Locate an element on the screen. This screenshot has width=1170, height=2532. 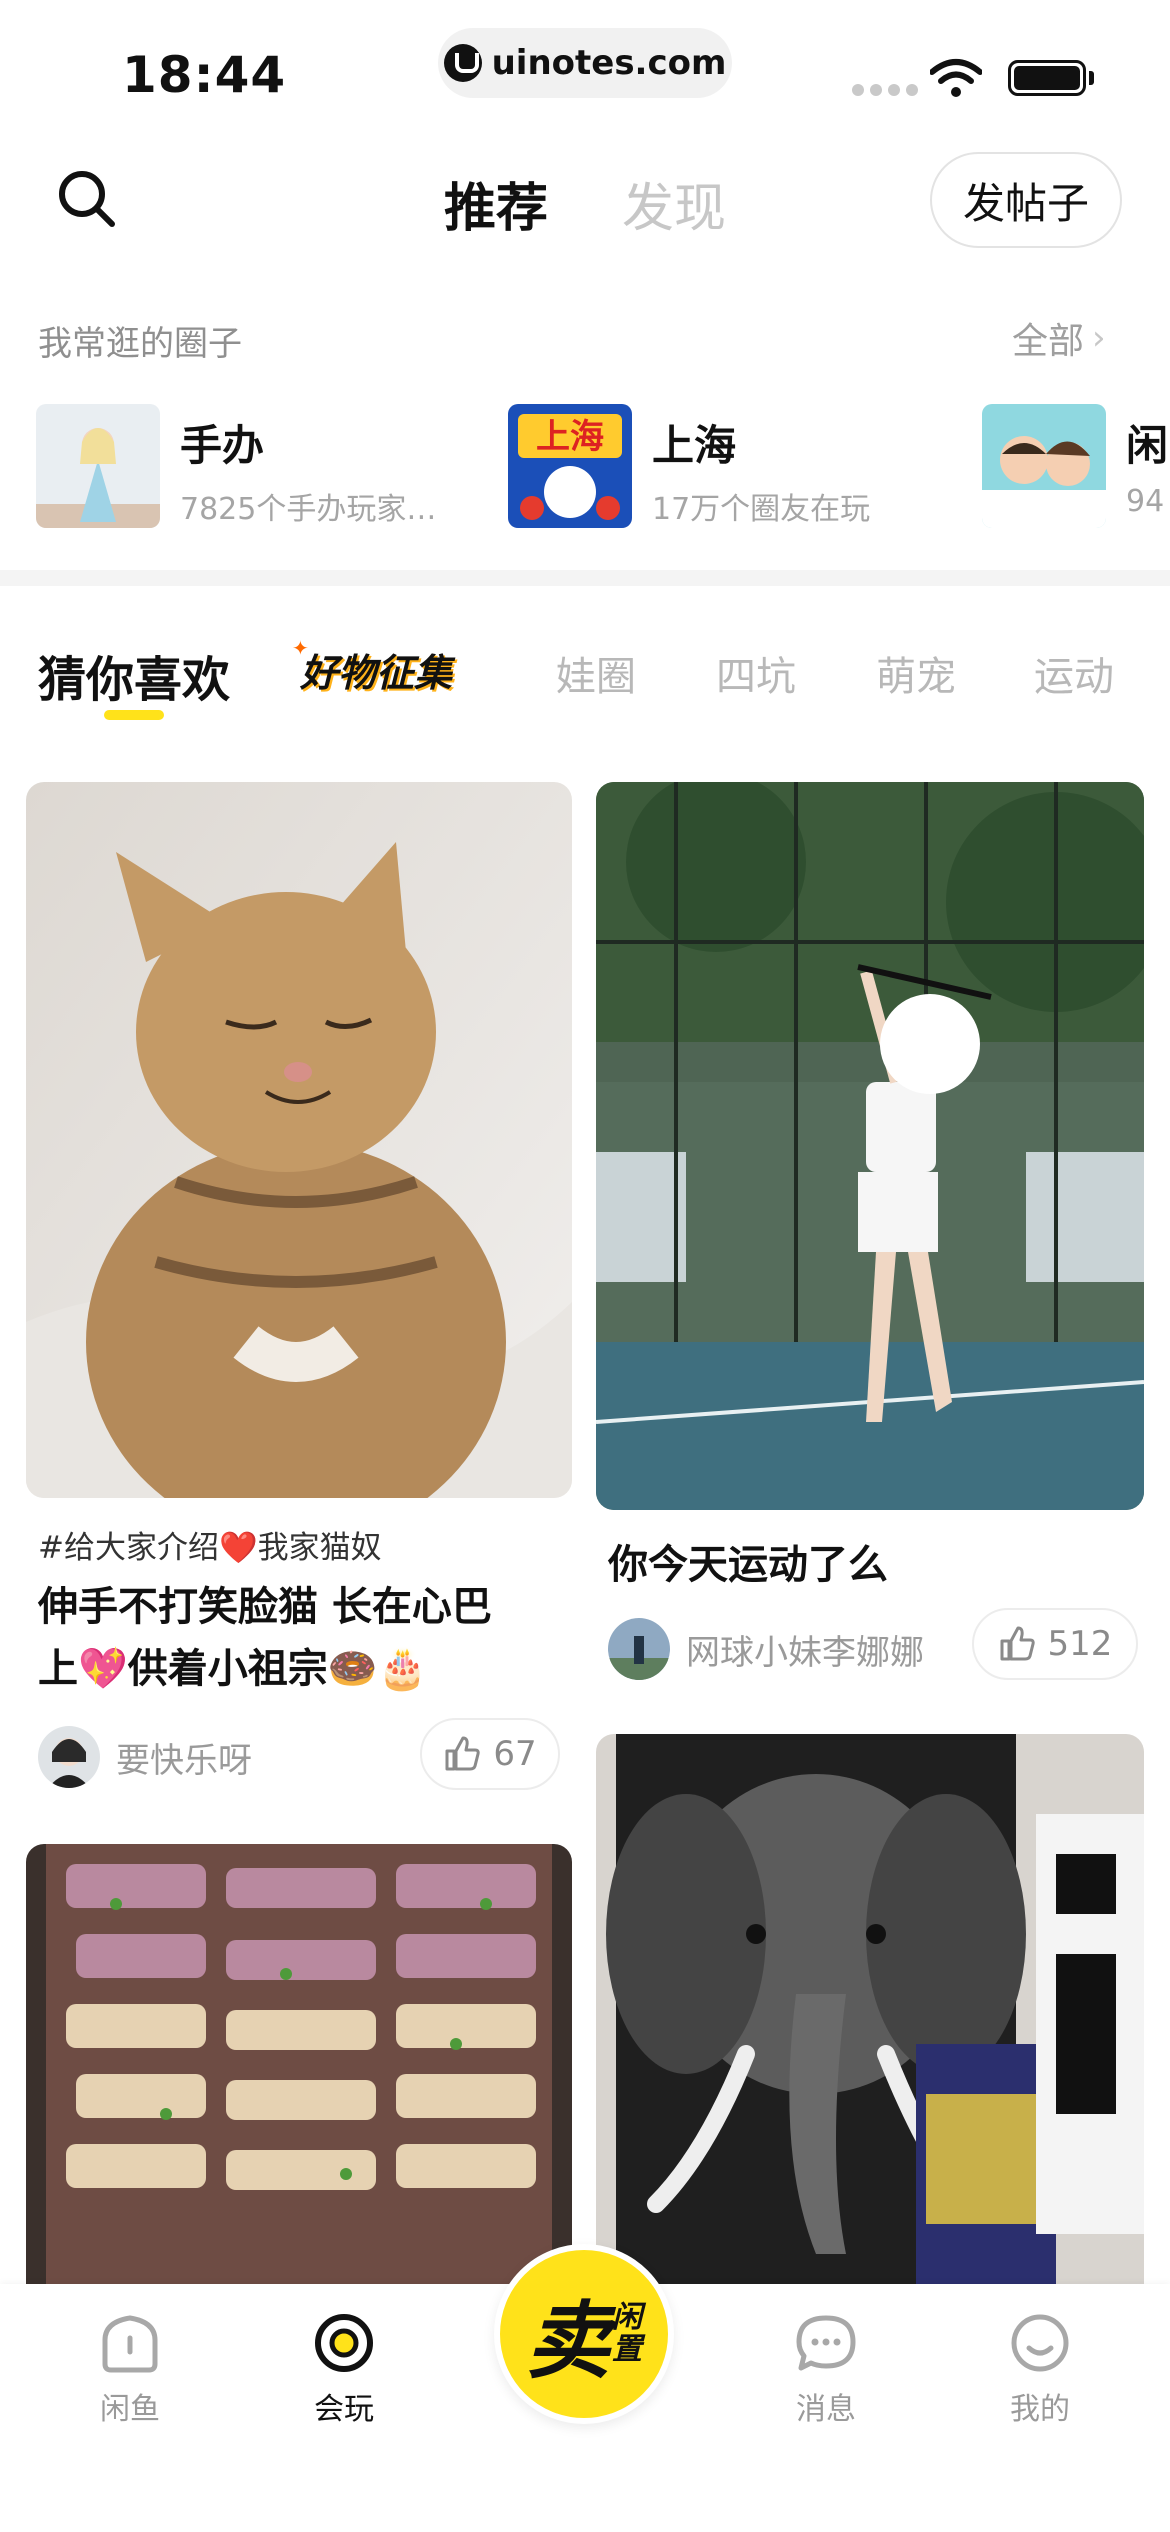
status-bar: 18:44 uinotes.com is located at coordinates (585, 60).